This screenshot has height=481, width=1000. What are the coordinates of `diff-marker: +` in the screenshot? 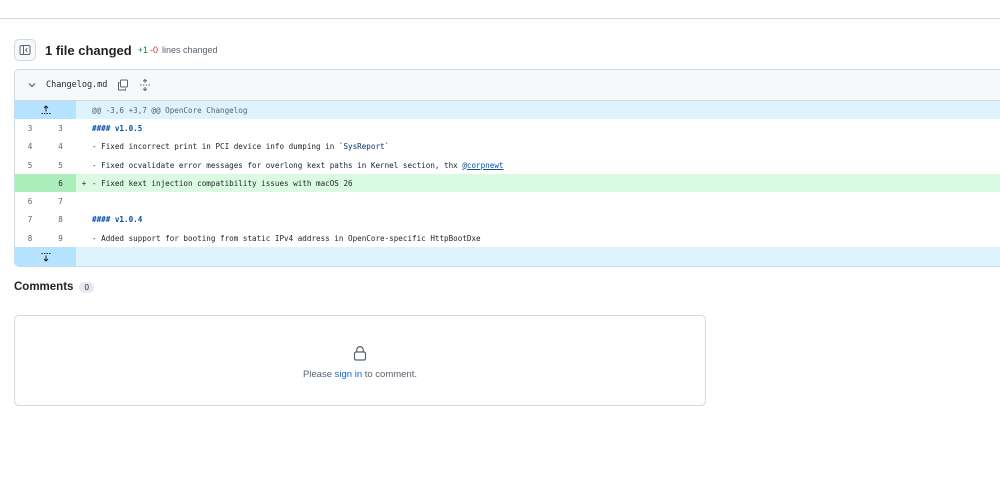 It's located at (84, 183).